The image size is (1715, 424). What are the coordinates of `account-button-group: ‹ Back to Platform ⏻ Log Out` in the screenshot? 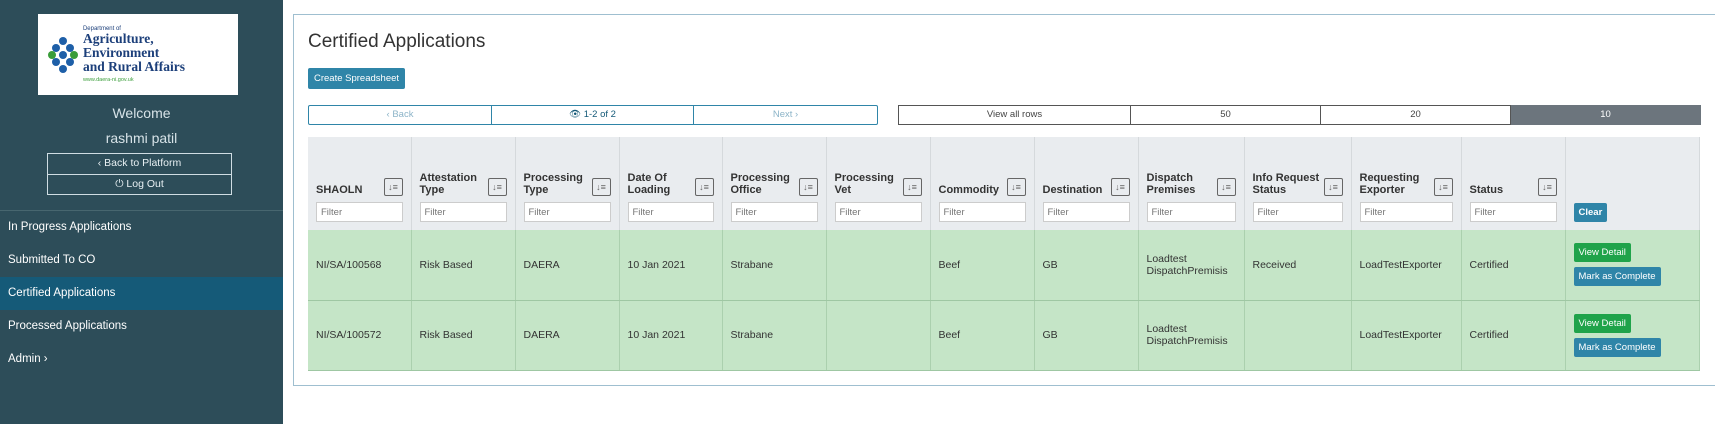 It's located at (139, 174).